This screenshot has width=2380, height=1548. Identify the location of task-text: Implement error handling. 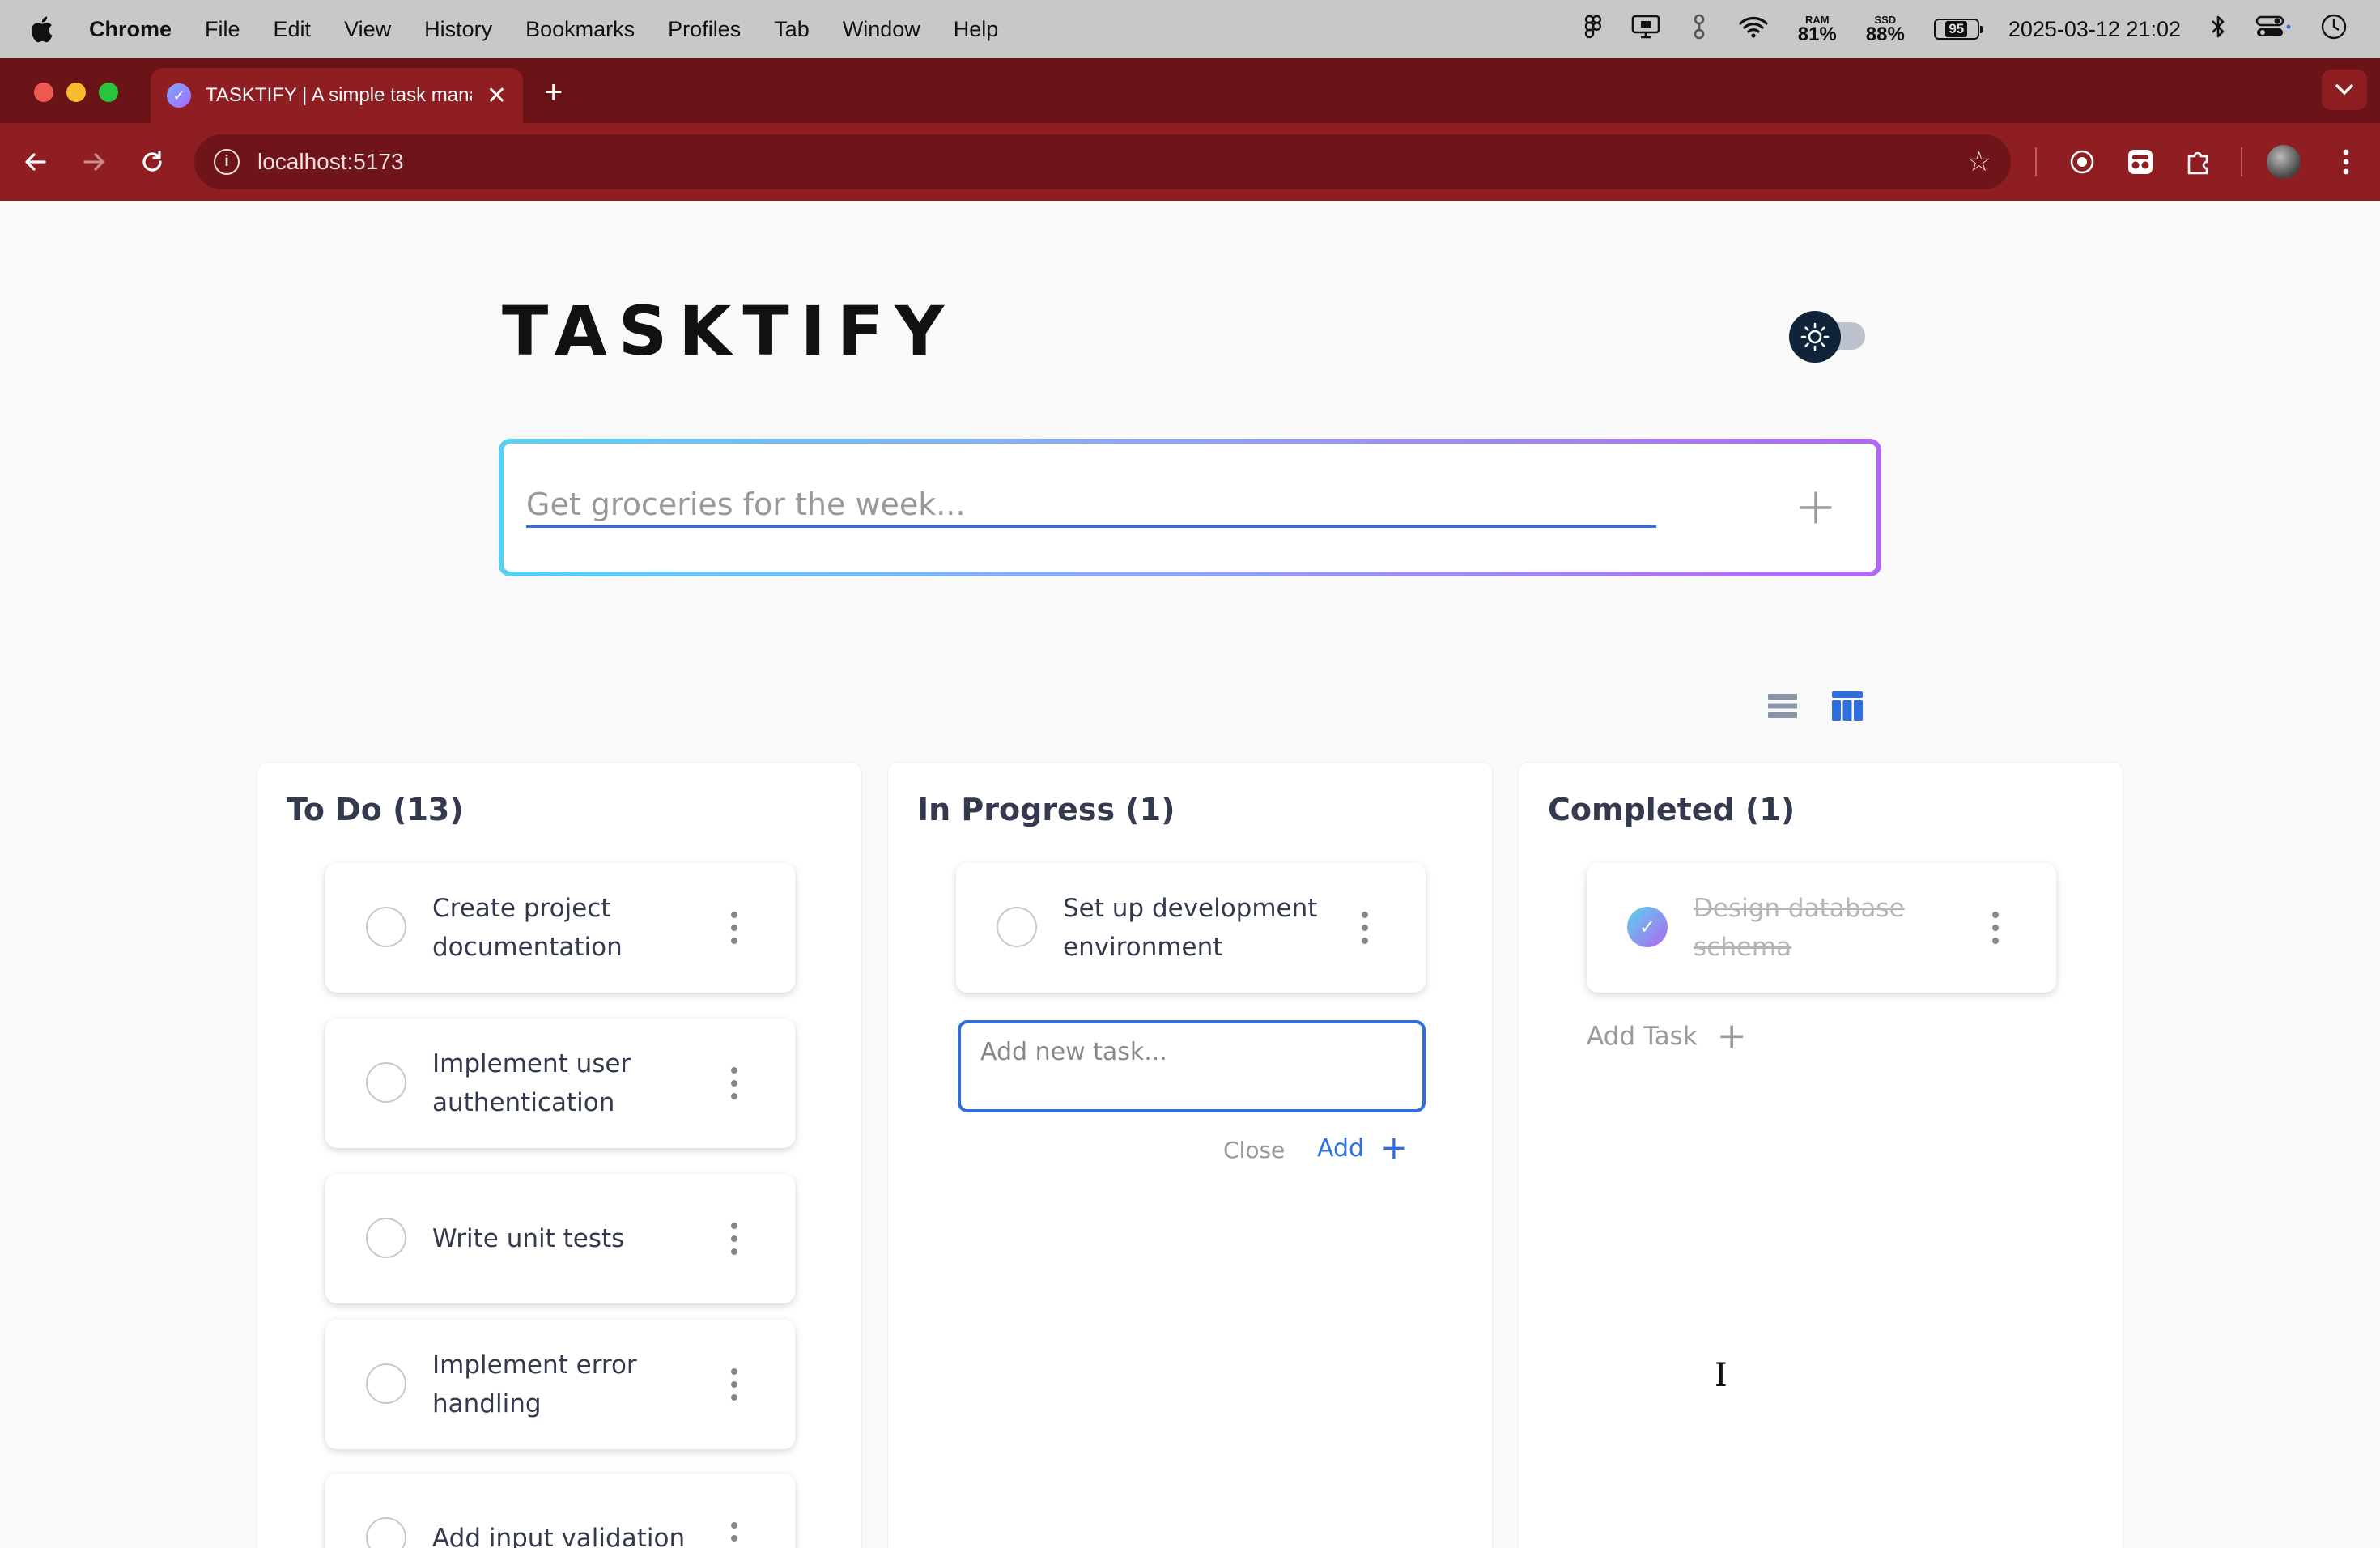
(534, 1384).